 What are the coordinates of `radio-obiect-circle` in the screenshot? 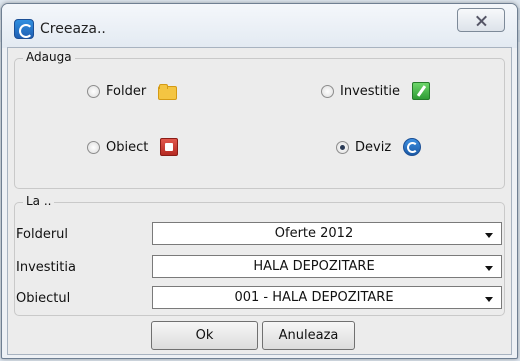 It's located at (93, 147).